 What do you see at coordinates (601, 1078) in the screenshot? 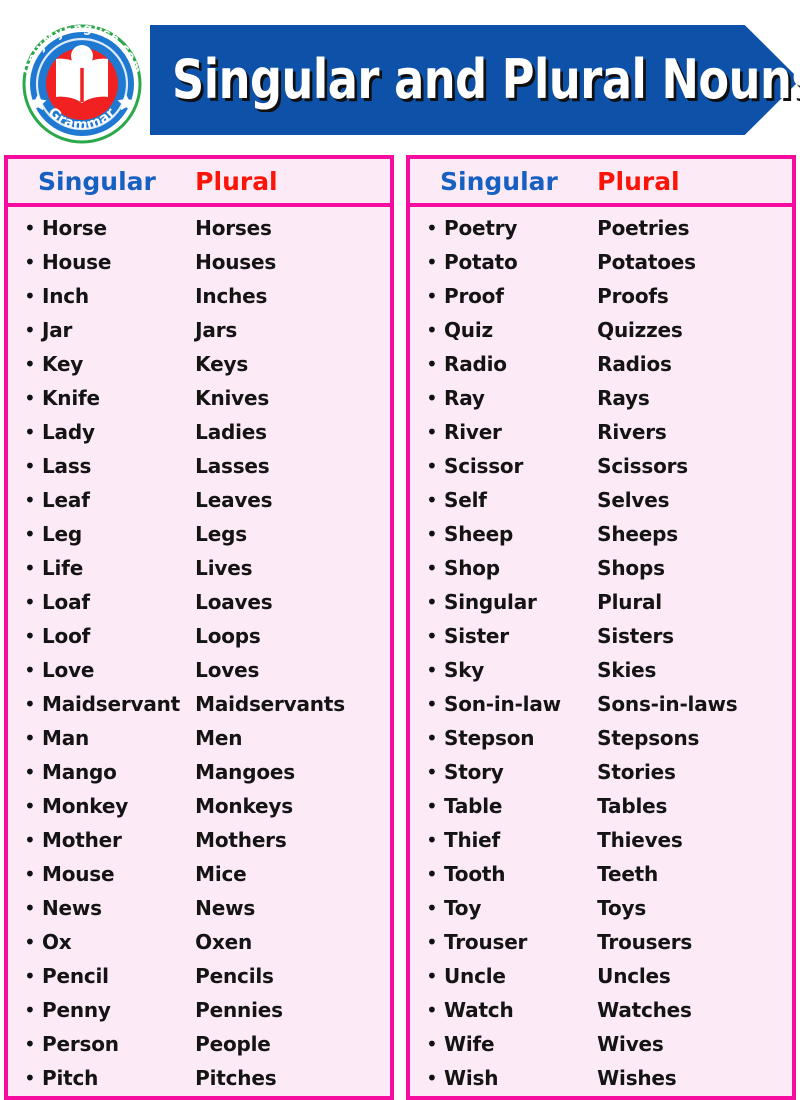
I see `table-row: • Wish Wishes` at bounding box center [601, 1078].